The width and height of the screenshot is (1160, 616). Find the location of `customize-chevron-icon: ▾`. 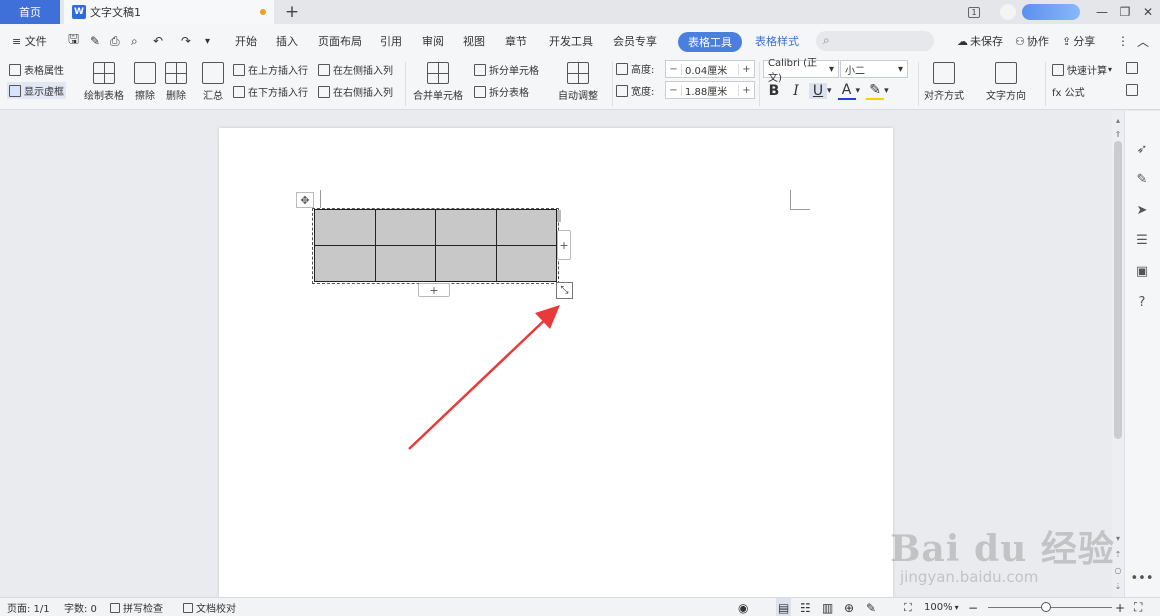

customize-chevron-icon: ▾ is located at coordinates (207, 41).